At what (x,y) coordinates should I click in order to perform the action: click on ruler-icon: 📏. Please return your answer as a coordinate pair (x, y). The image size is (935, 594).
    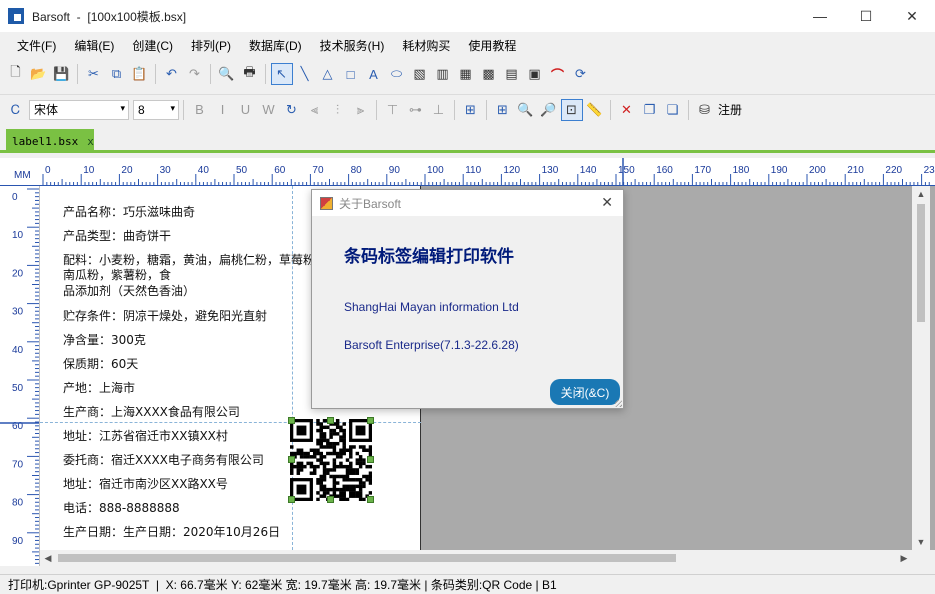
    Looking at the image, I should click on (595, 110).